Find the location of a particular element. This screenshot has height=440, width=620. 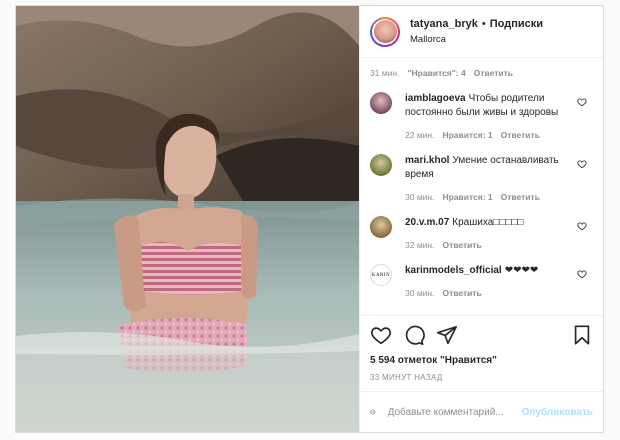

post-header: tatyana_bryk • Подписки Mallorca is located at coordinates (481, 32).